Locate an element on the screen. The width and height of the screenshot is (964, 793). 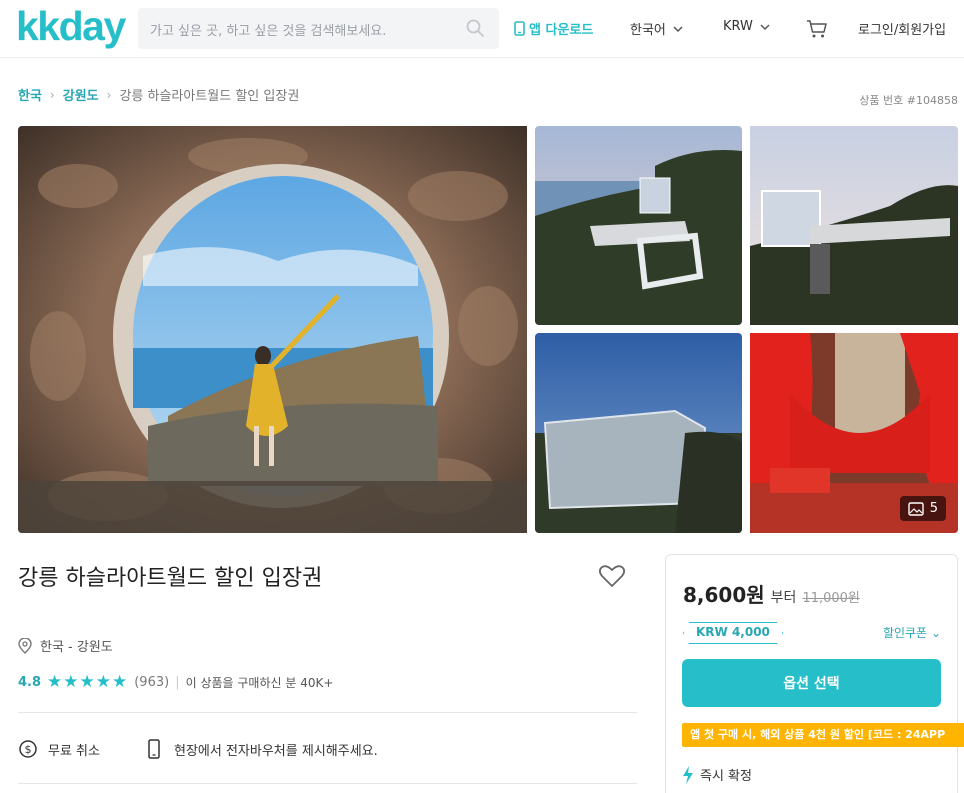
product-title: 강릉 하슬라아트월드 할인 입장권 is located at coordinates (170, 578).